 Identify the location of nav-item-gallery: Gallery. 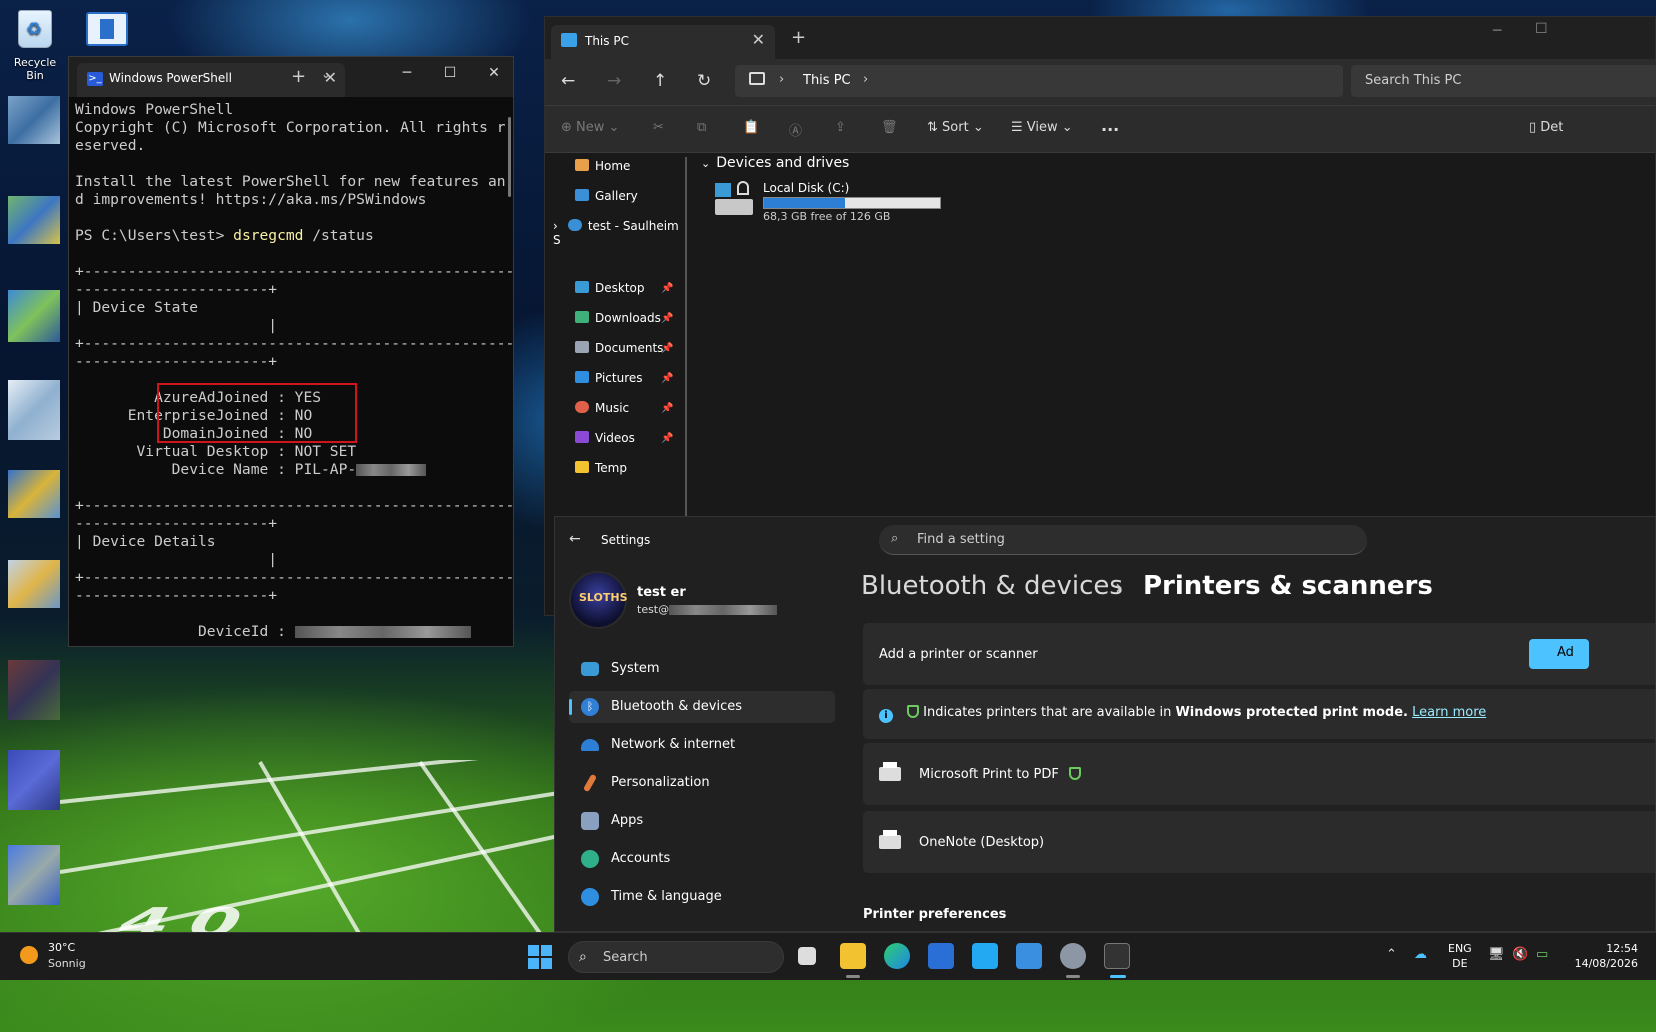
(606, 196).